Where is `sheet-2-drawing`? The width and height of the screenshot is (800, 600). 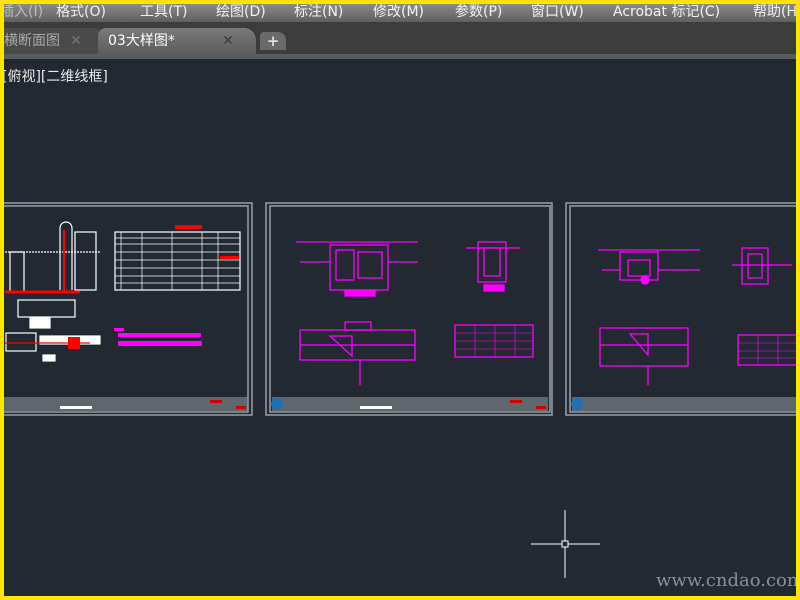
sheet-2-drawing is located at coordinates (415, 313).